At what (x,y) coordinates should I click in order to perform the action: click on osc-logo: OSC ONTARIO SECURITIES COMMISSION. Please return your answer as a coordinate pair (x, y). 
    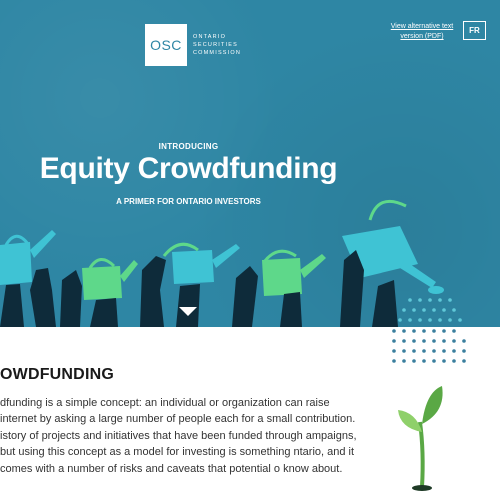
    Looking at the image, I should click on (193, 45).